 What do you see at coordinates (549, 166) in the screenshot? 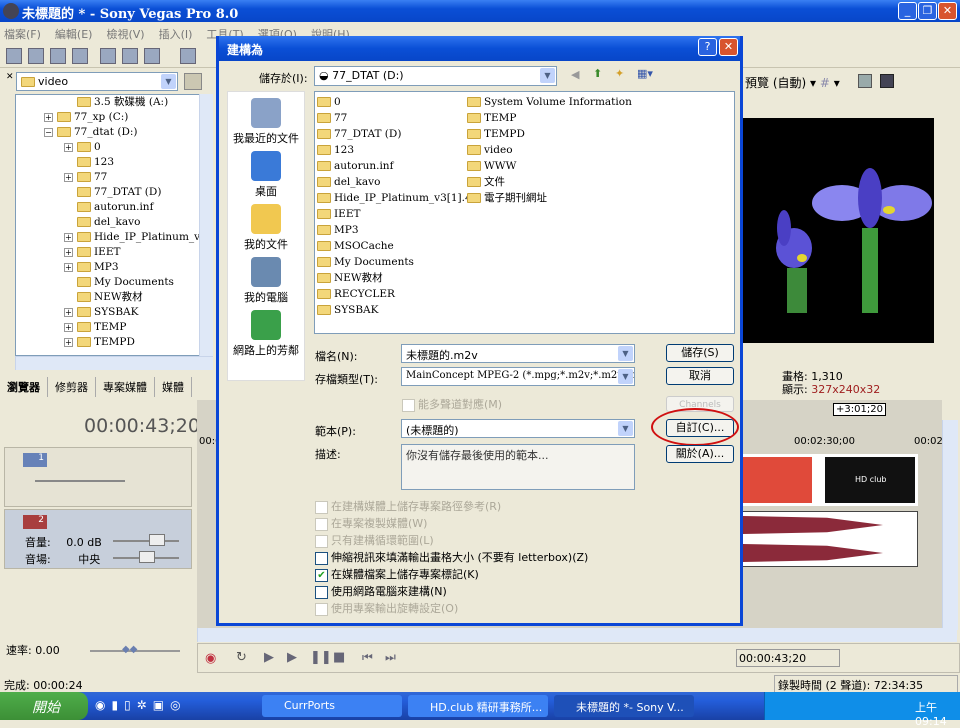
I see `file-item: WWW` at bounding box center [549, 166].